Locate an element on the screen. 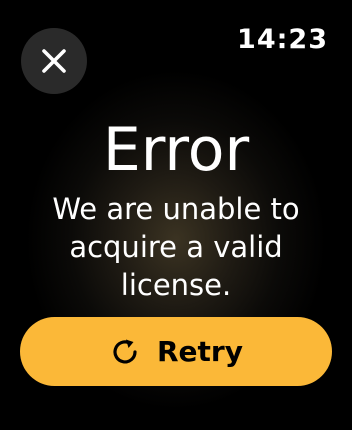 The image size is (352, 430). retry-label: Retry is located at coordinates (200, 351).